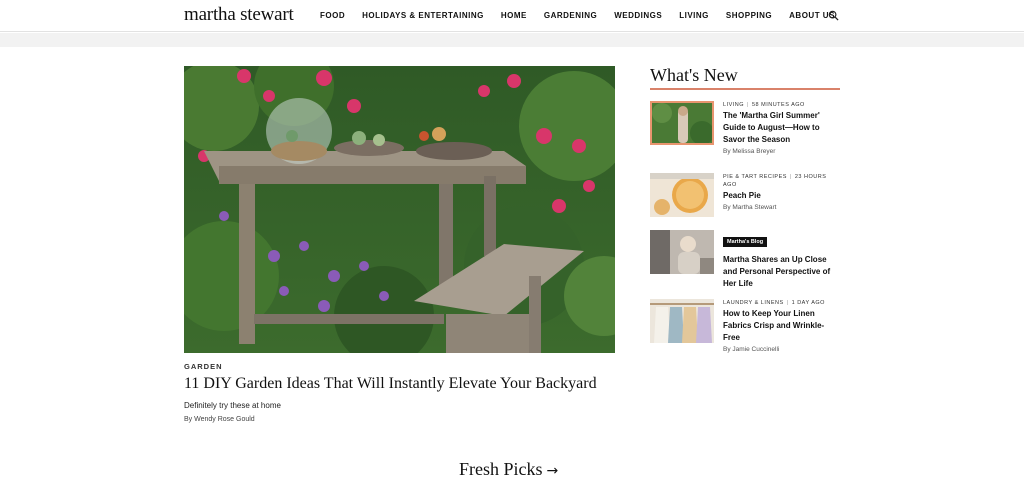  What do you see at coordinates (781, 196) in the screenshot?
I see `article-headline: Peach Pie` at bounding box center [781, 196].